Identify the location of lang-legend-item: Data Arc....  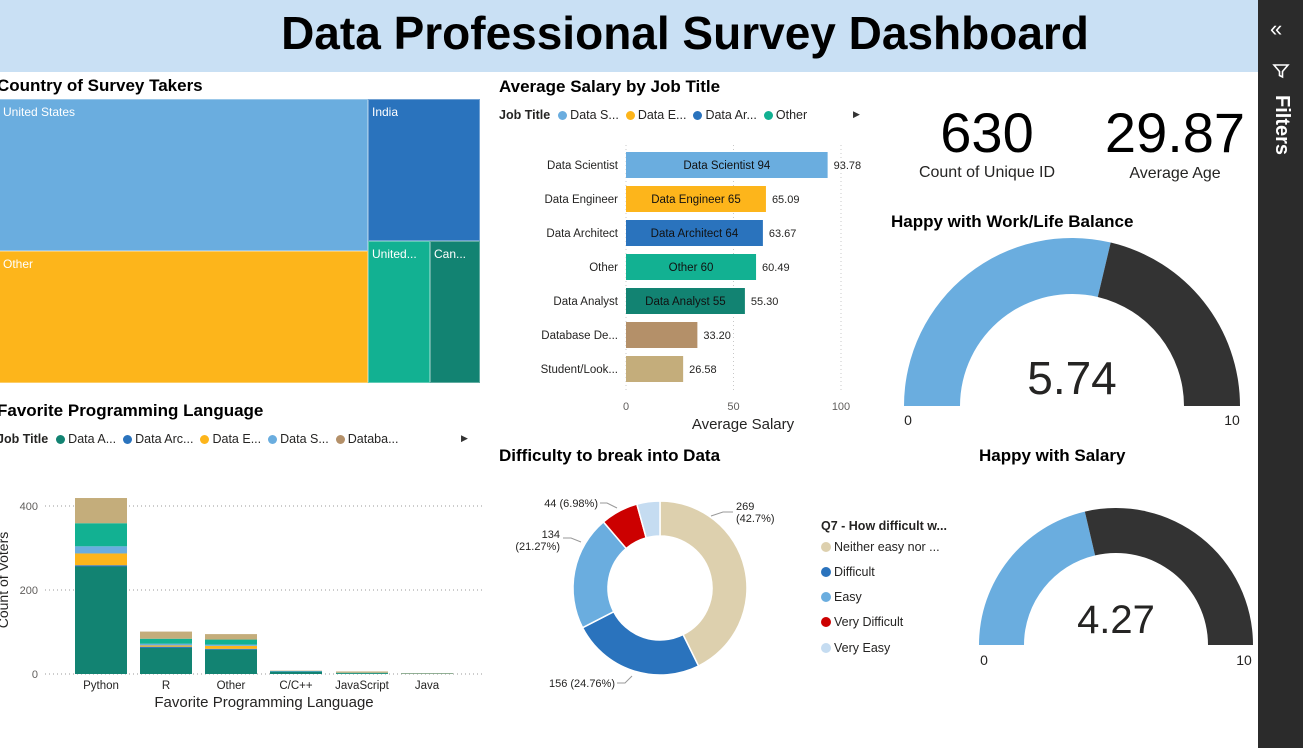
(158, 439).